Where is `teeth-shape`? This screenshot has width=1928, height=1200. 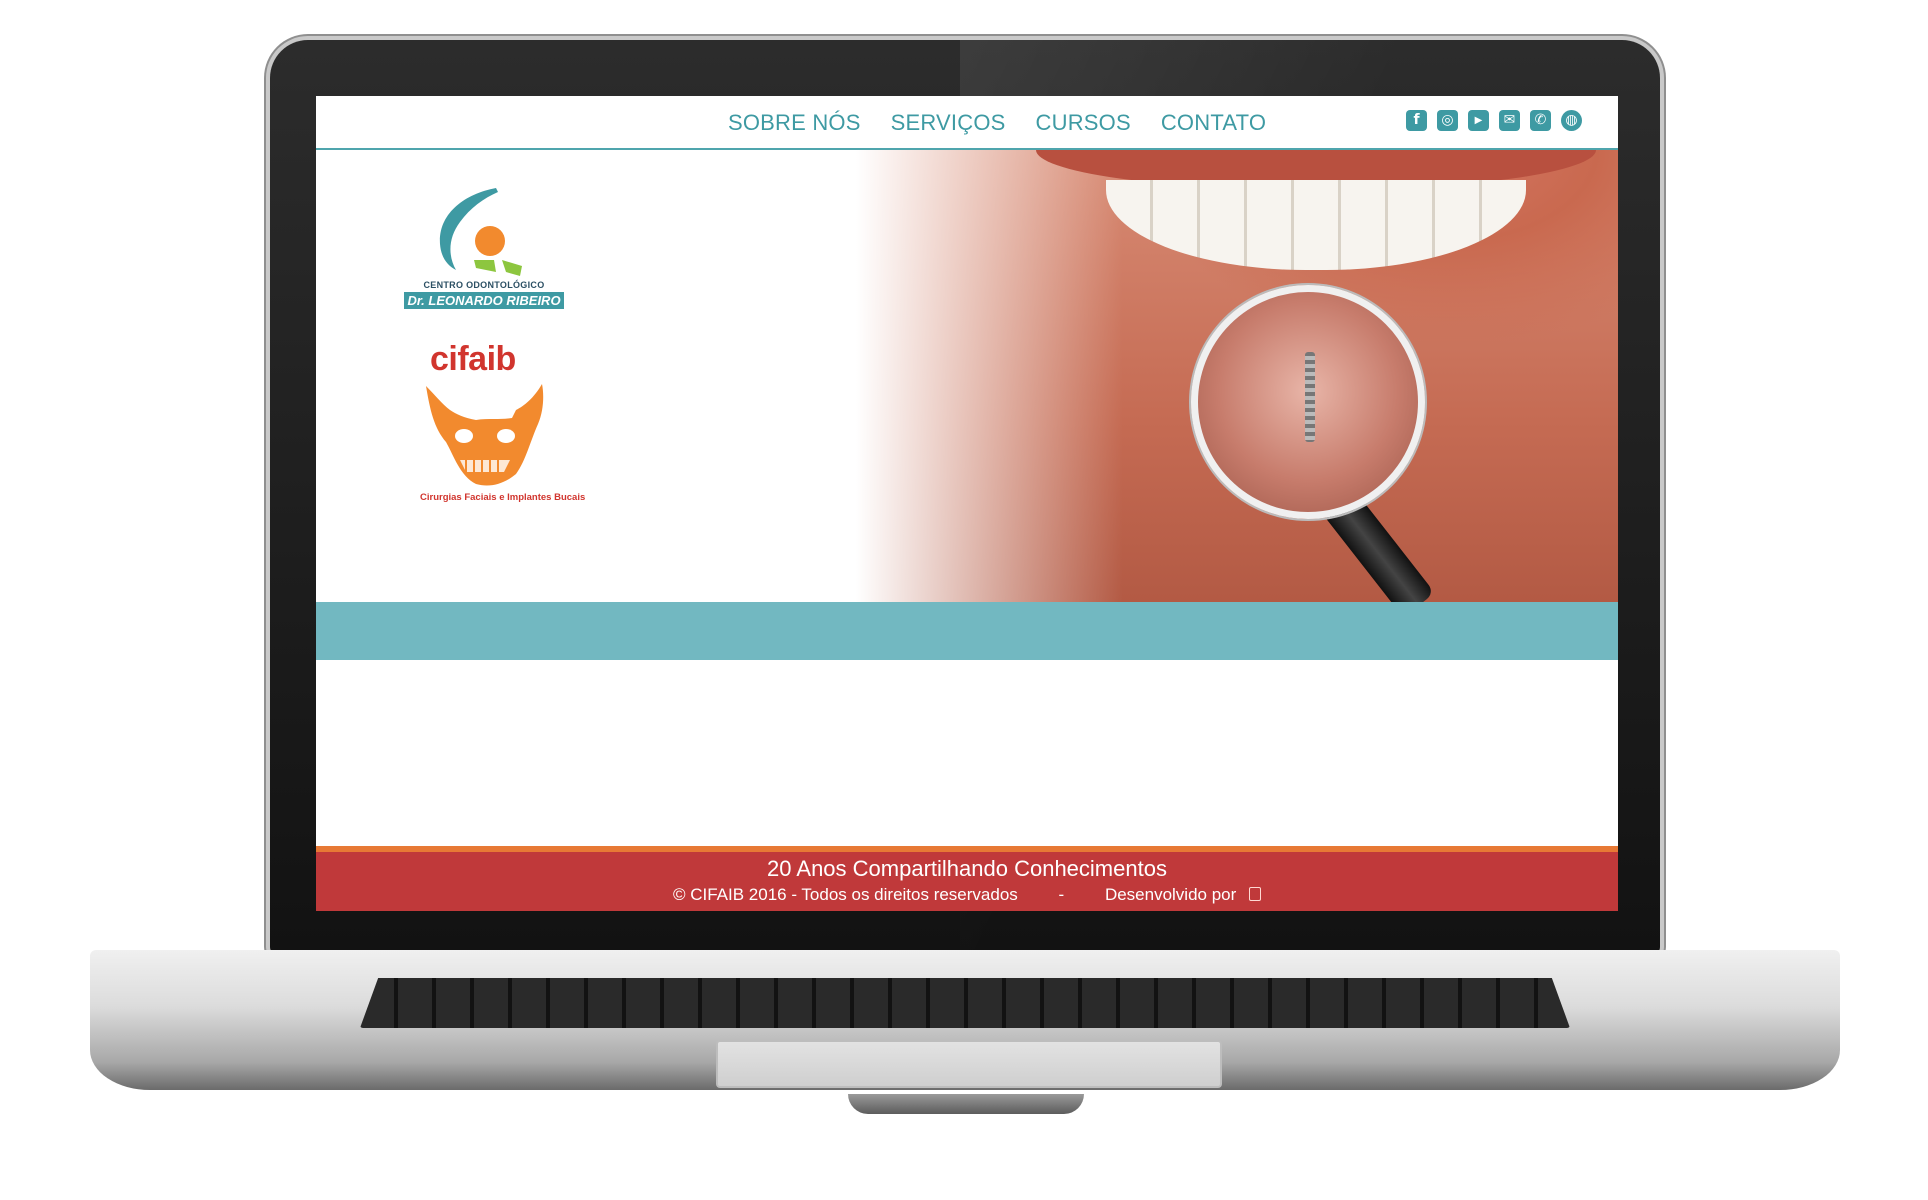
teeth-shape is located at coordinates (1316, 225).